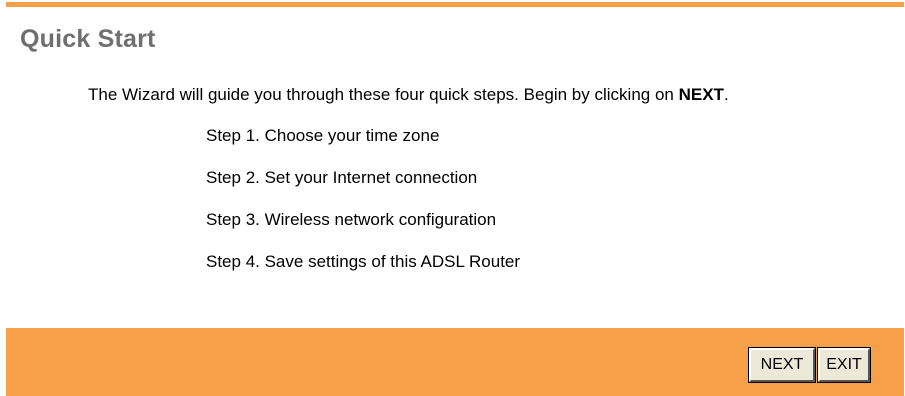 The width and height of the screenshot is (905, 396). I want to click on step-item: Step 3. Wireless network configuration, so click(351, 219).